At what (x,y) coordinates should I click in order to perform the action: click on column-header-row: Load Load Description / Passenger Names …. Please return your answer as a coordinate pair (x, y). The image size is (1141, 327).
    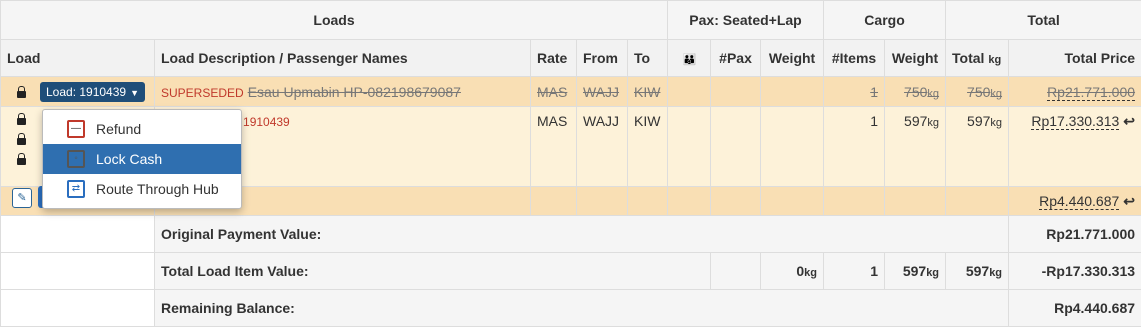
    Looking at the image, I should click on (571, 58).